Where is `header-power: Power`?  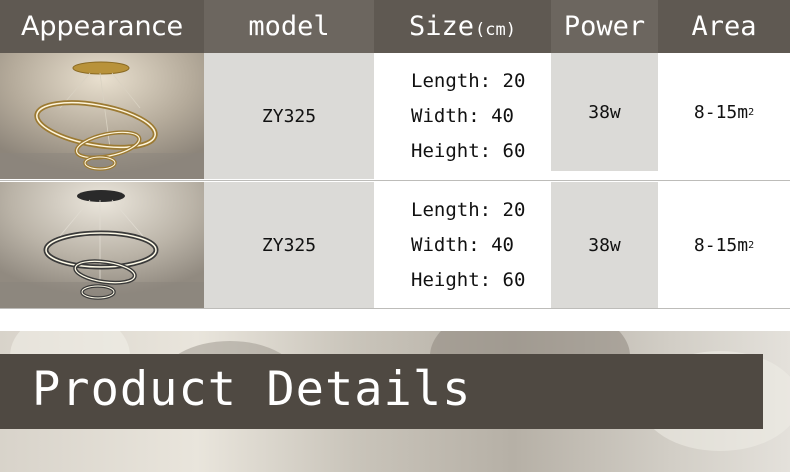
header-power: Power is located at coordinates (604, 26).